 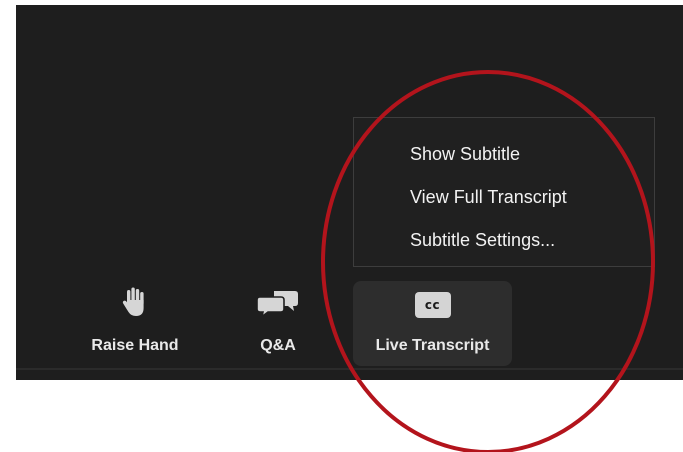 I want to click on qa-button: Q&A, so click(x=278, y=323).